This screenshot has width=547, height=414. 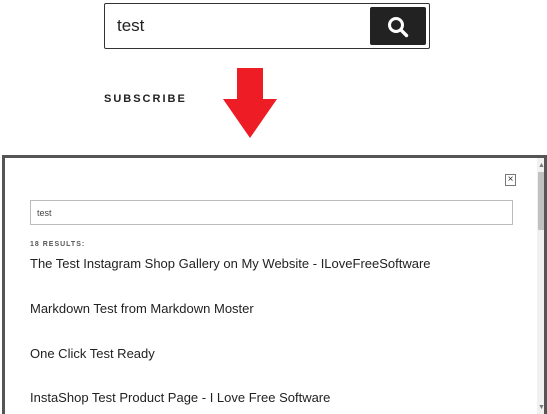 I want to click on scroll-up-icon: ▲, so click(x=541, y=165).